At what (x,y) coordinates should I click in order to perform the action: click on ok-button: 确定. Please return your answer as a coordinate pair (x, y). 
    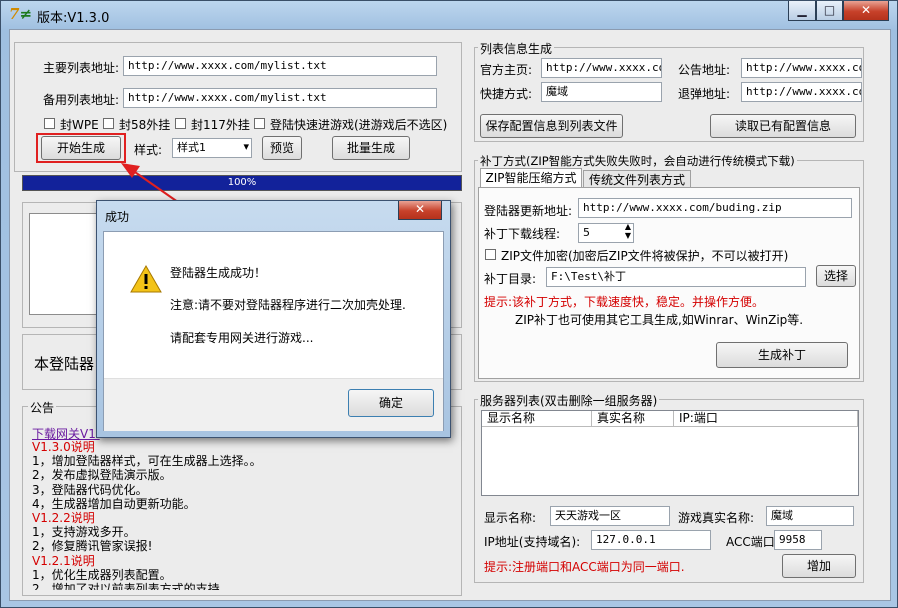
    Looking at the image, I should click on (391, 403).